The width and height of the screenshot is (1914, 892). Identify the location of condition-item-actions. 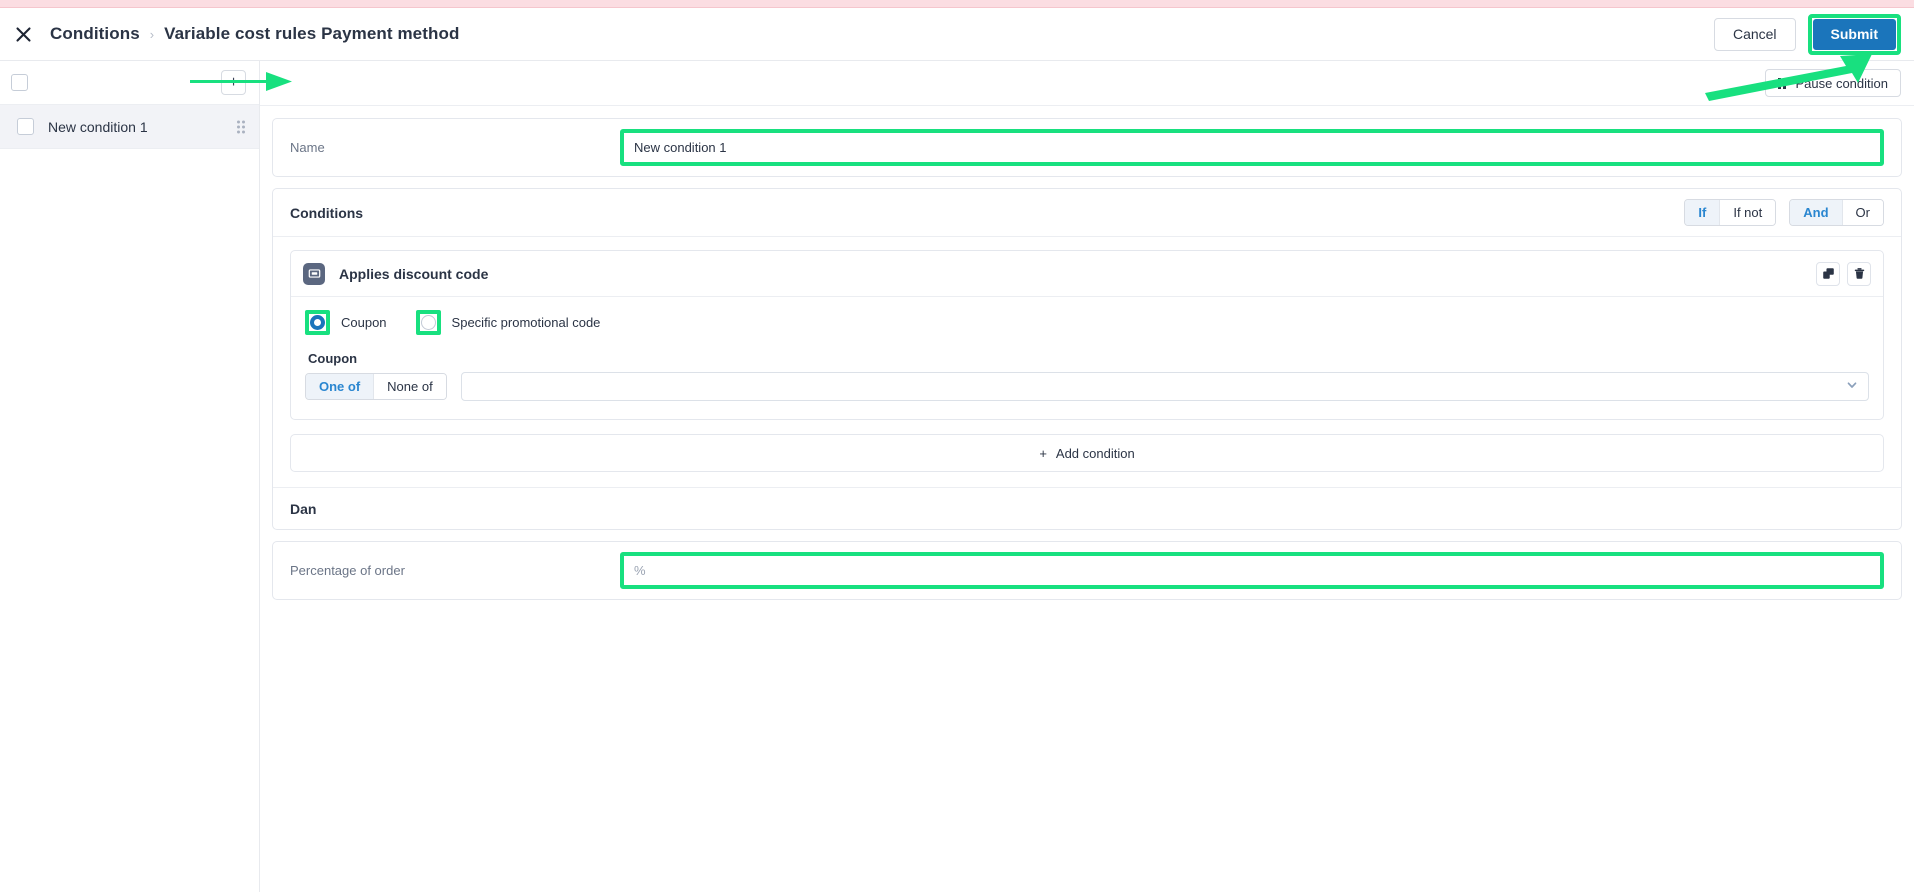
(1843, 273).